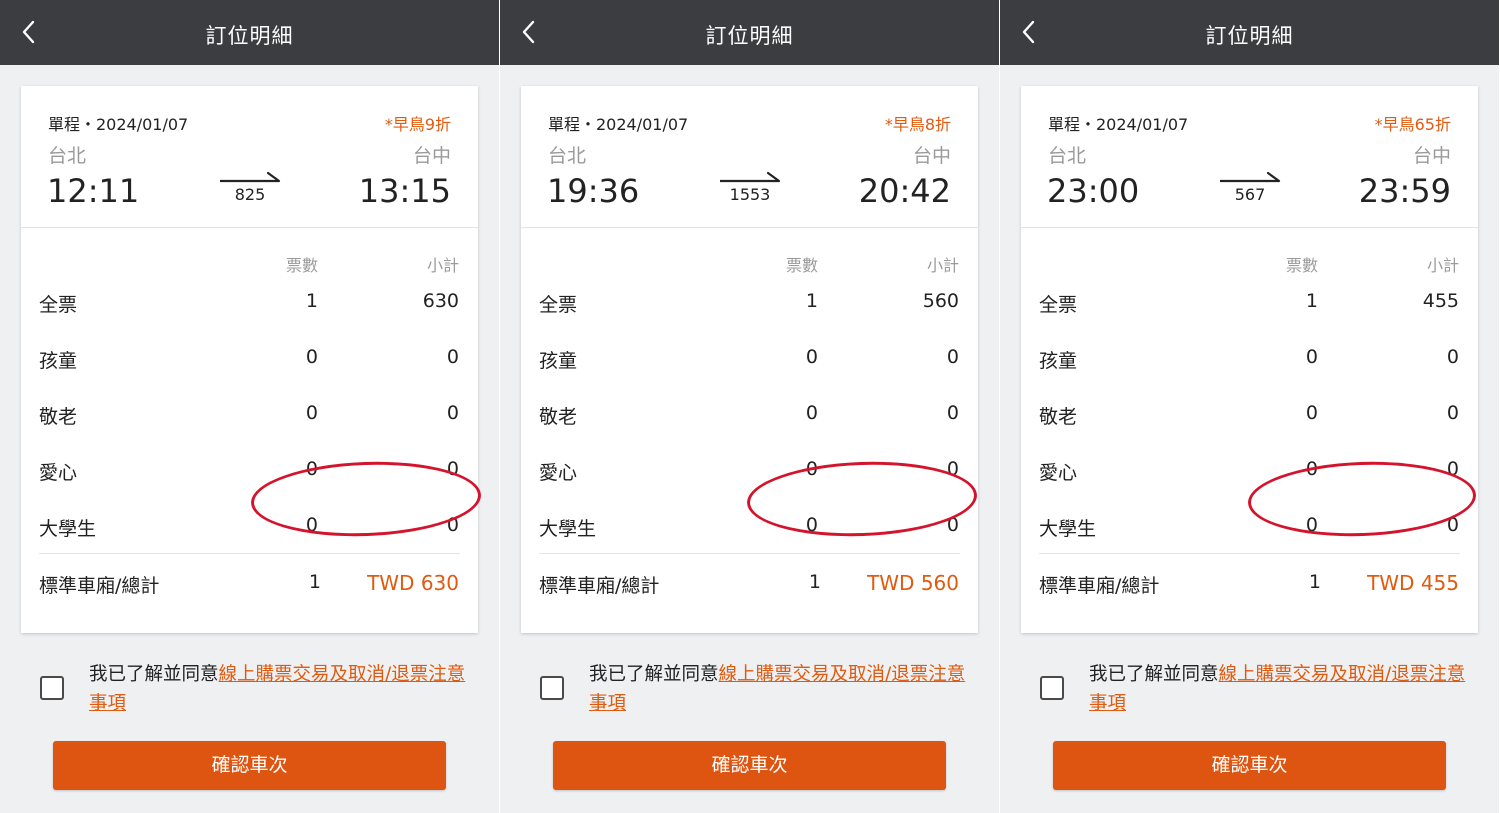 Image resolution: width=1500 pixels, height=813 pixels. Describe the element at coordinates (1250, 194) in the screenshot. I see `train-number: 567` at that location.